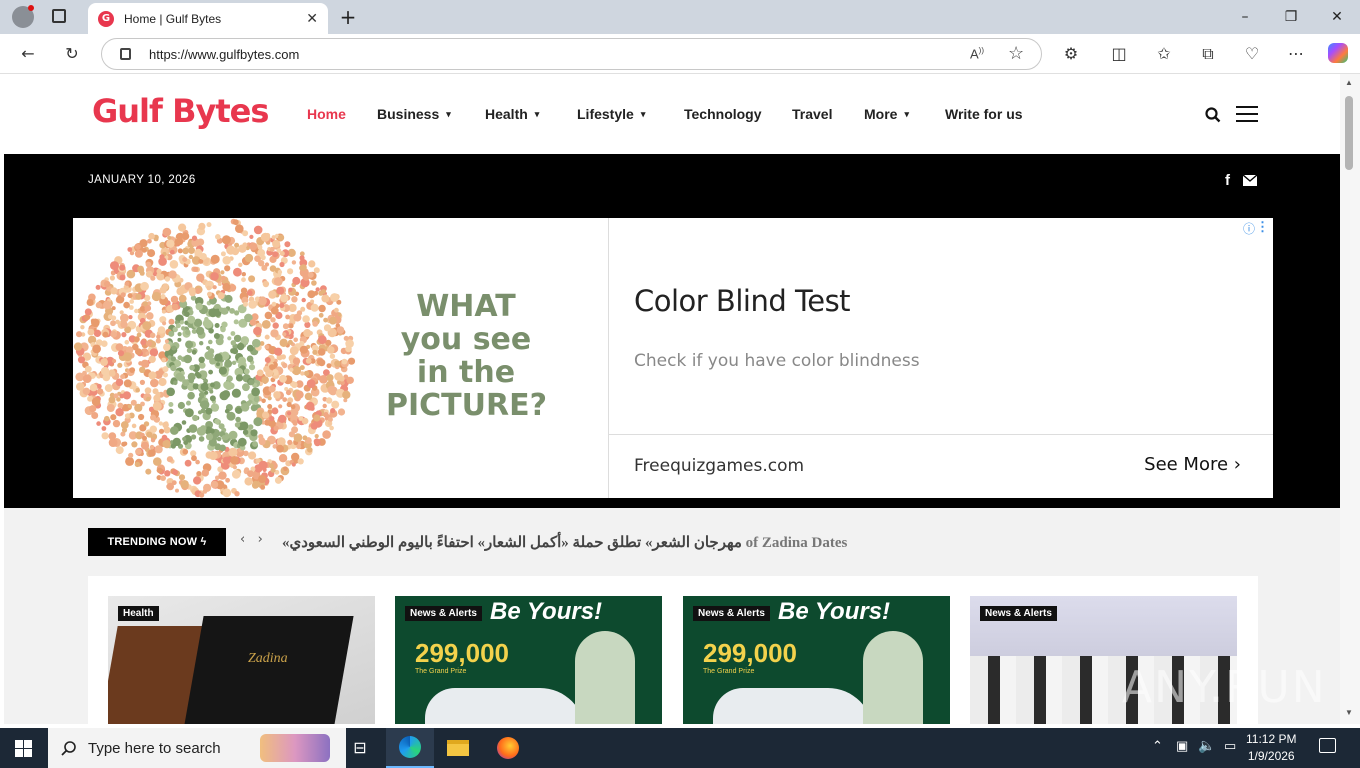  What do you see at coordinates (1249, 228) in the screenshot?
I see `ad-info-icon: ⓘ` at bounding box center [1249, 228].